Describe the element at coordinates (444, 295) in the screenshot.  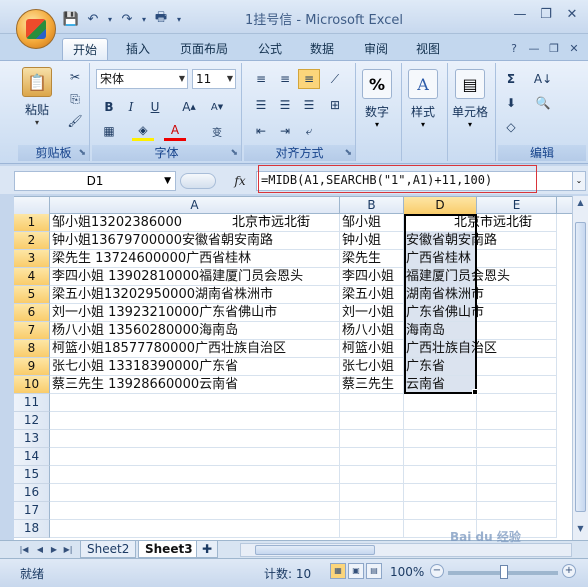
I see `cell-d-5: 湖南省株洲市` at that location.